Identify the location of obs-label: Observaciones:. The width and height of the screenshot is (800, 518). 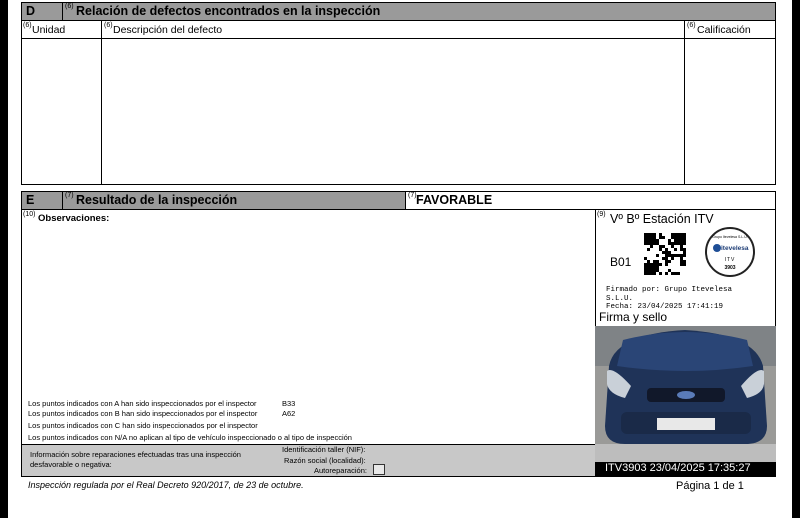
(74, 218).